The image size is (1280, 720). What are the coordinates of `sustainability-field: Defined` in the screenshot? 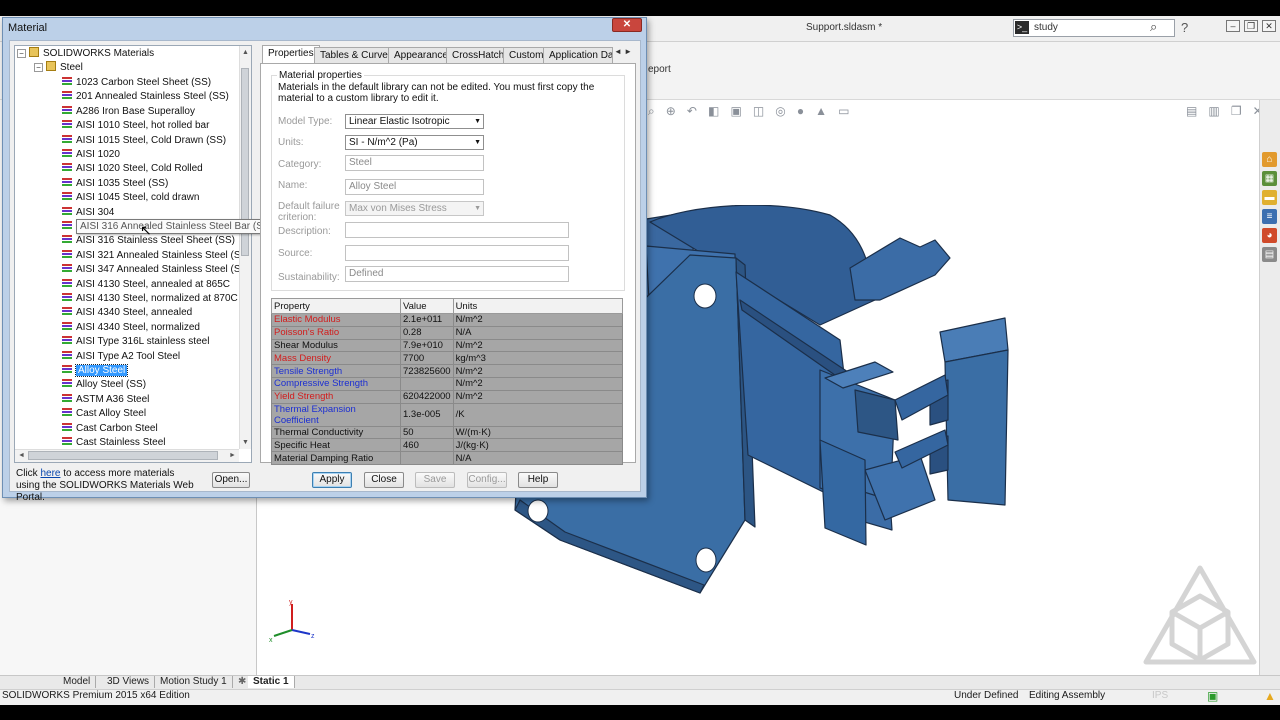 It's located at (457, 274).